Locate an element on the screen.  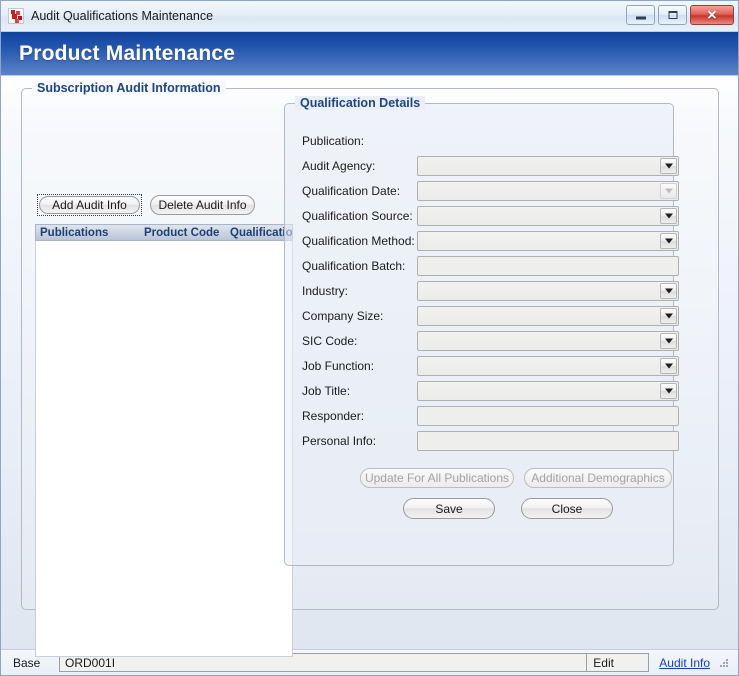
maximize-icon is located at coordinates (672, 15).